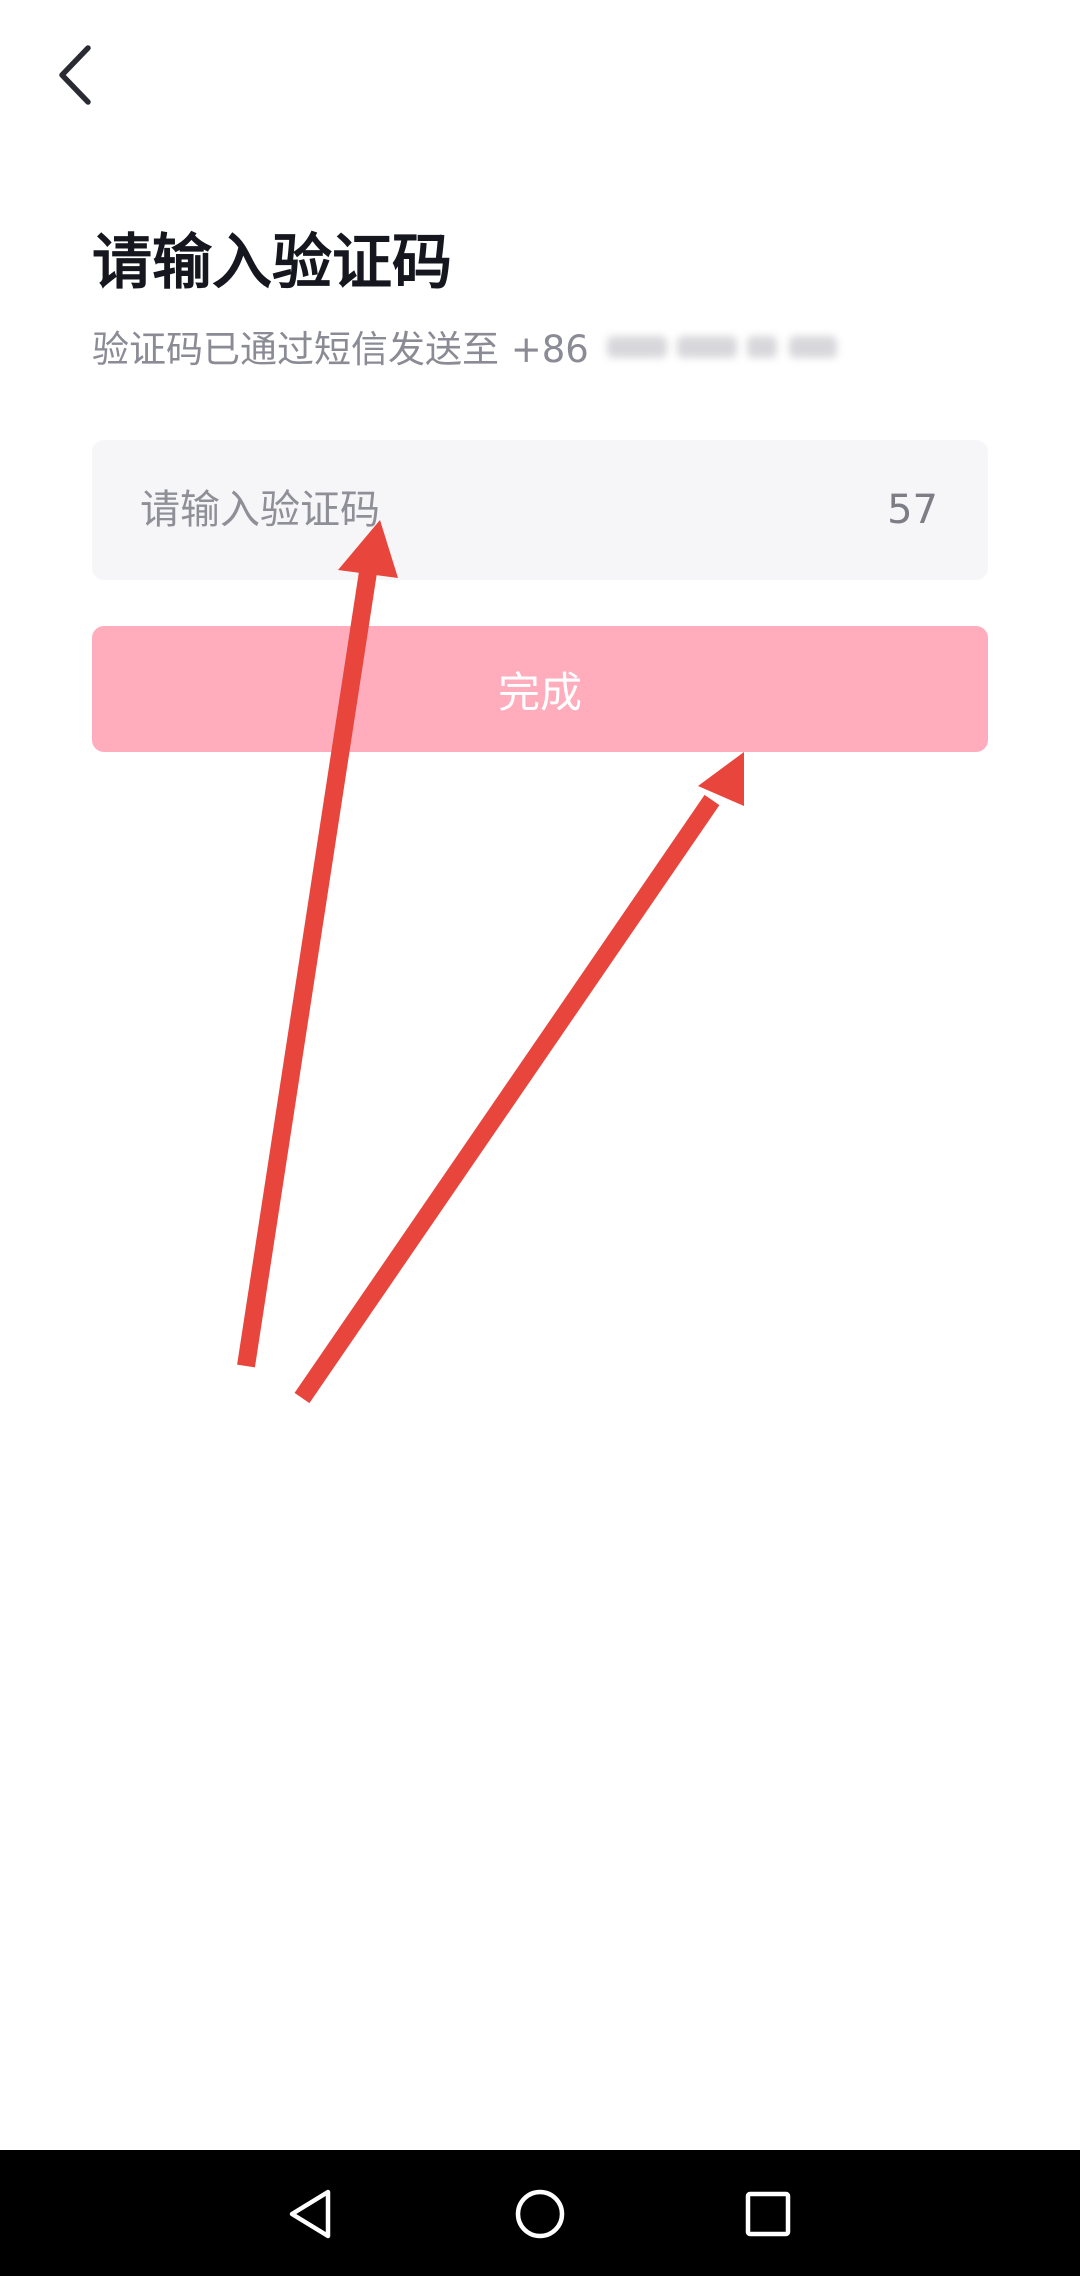 This screenshot has width=1080, height=2276. I want to click on nav-recents-button, so click(768, 2214).